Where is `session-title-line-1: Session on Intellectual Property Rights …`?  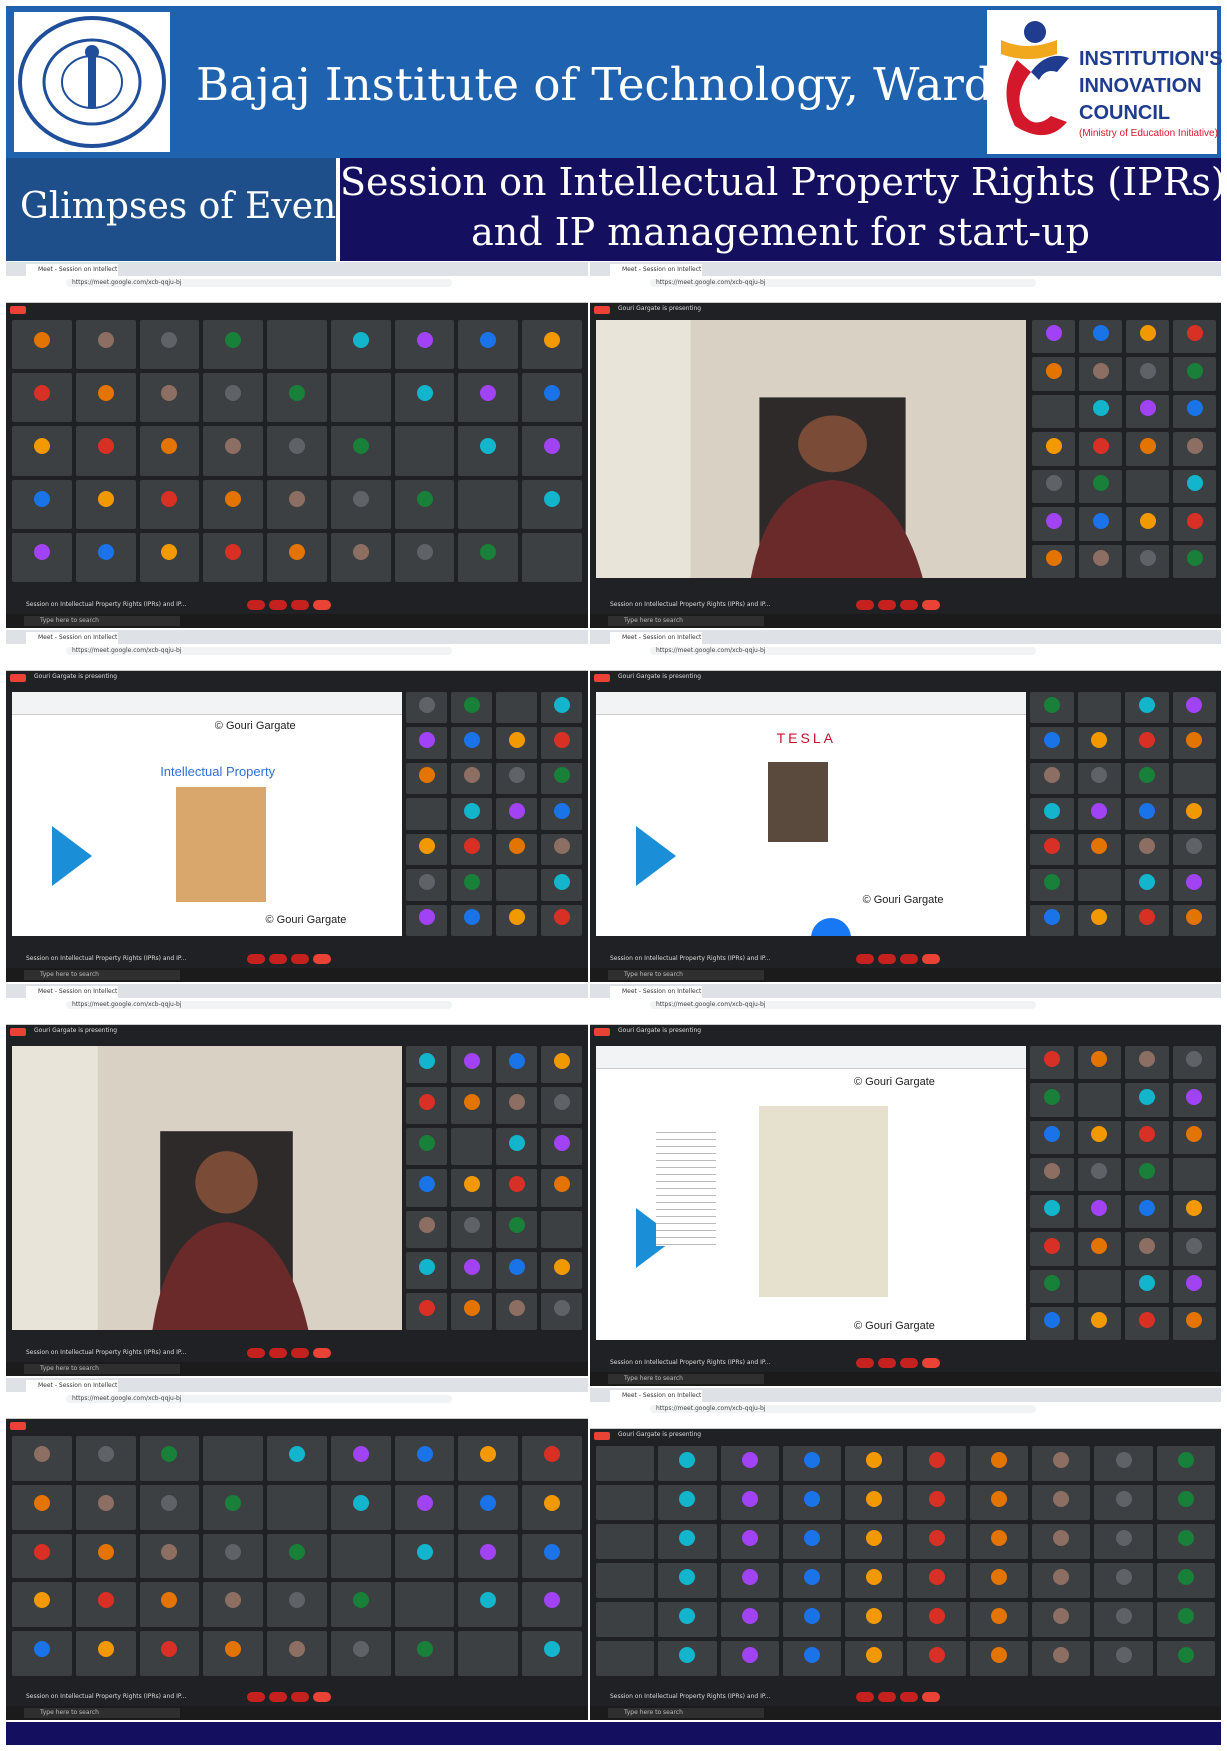
session-title-line-1: Session on Intellectual Property Rights … is located at coordinates (783, 182).